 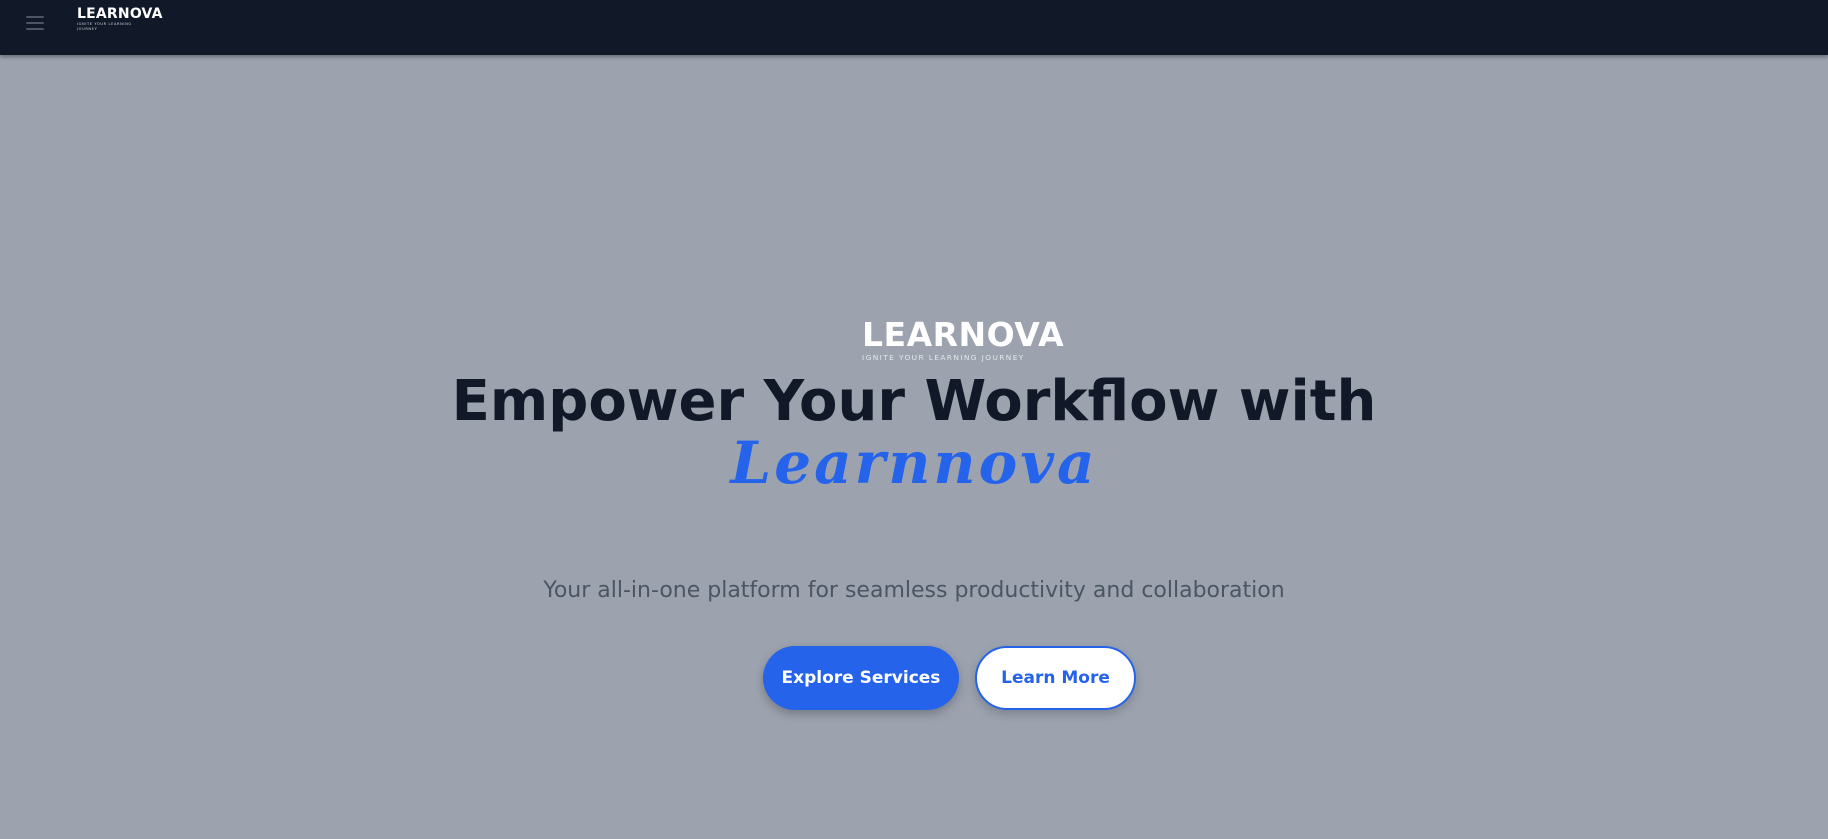 What do you see at coordinates (914, 401) in the screenshot?
I see `hero-title: Empower Your Workflow with` at bounding box center [914, 401].